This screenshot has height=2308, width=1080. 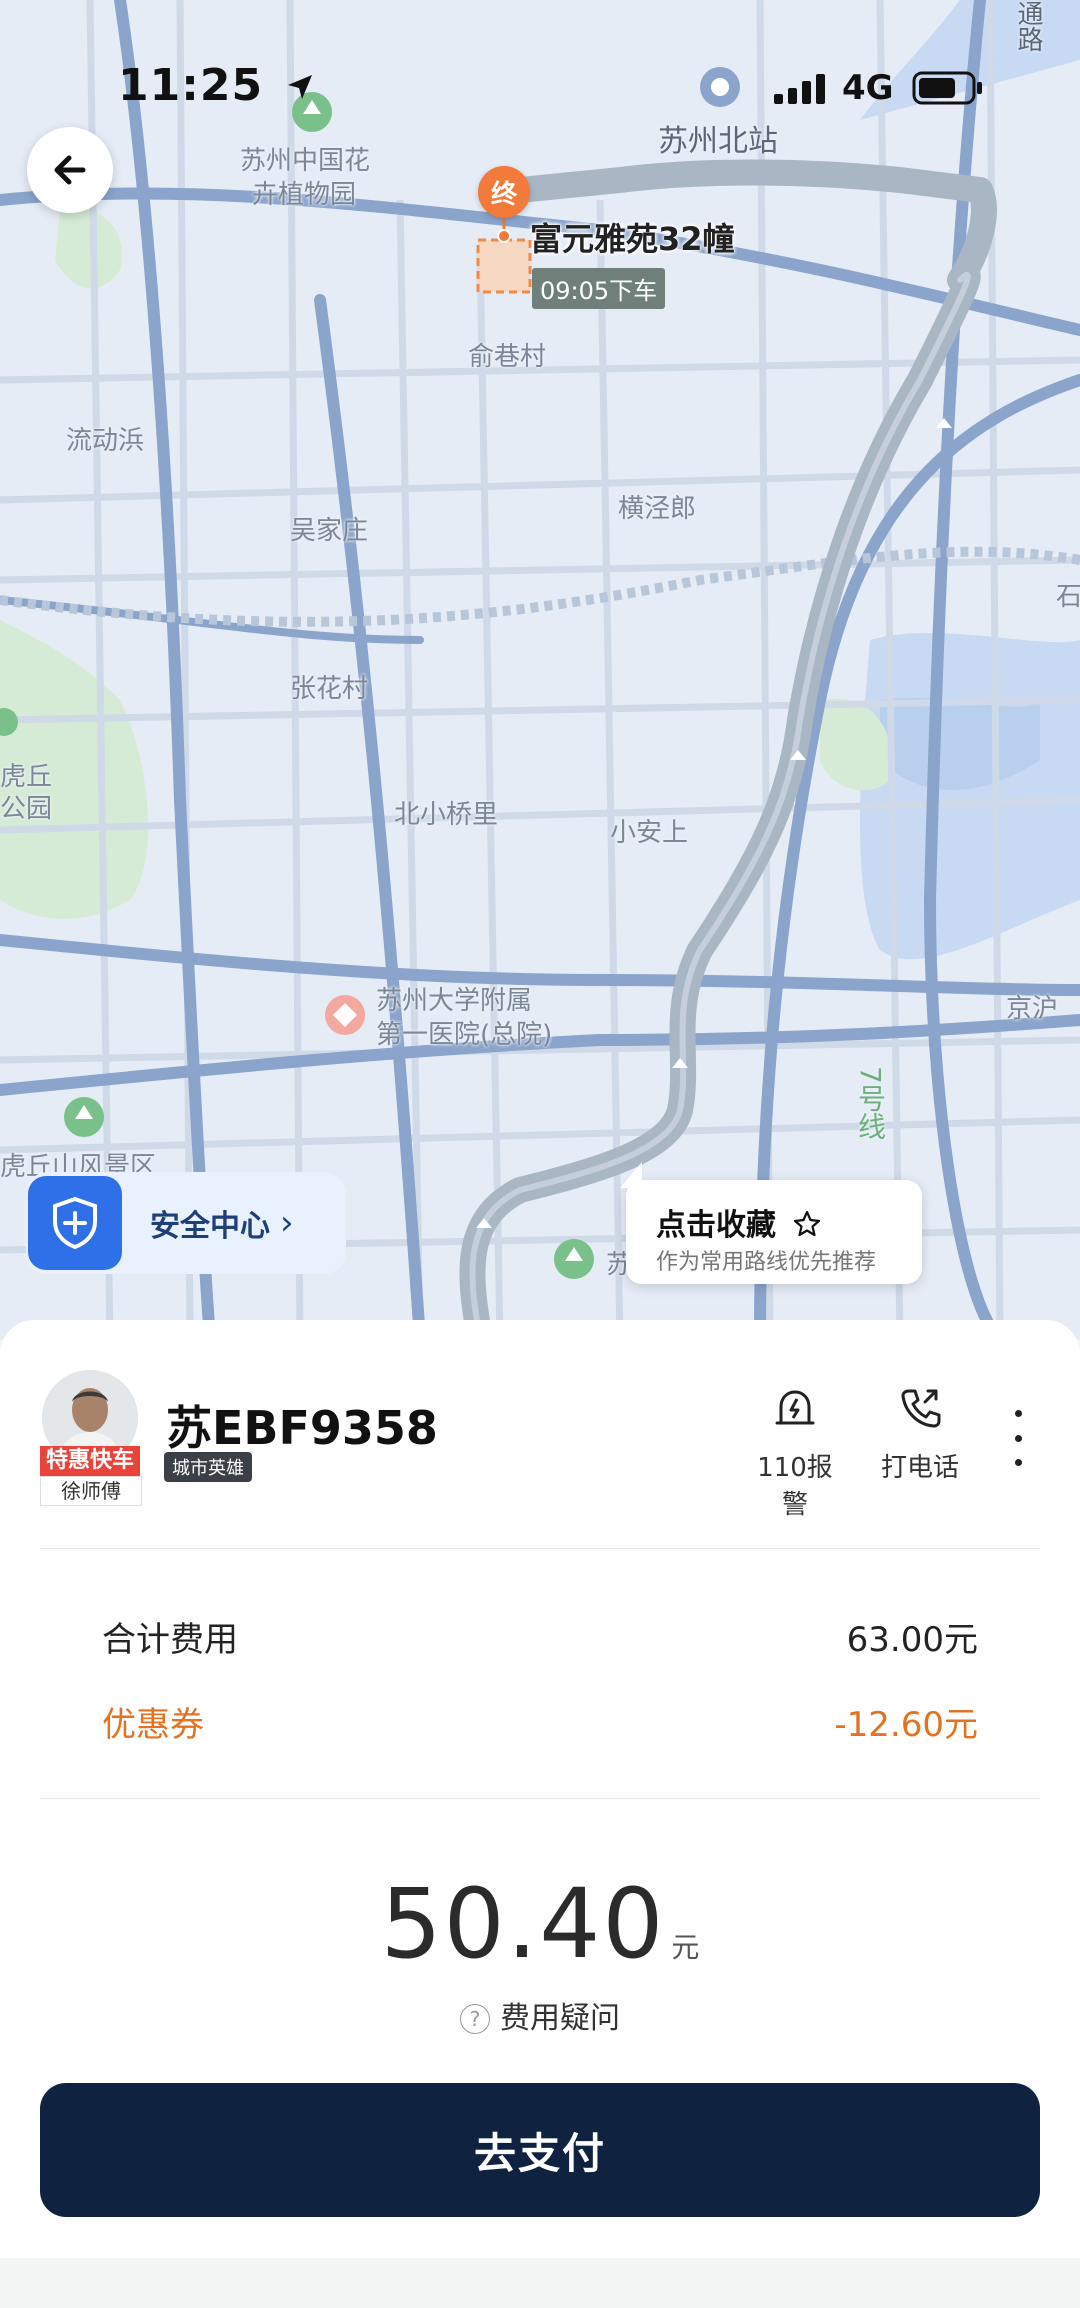 What do you see at coordinates (919, 1468) in the screenshot?
I see `call-driver-label: 打电话` at bounding box center [919, 1468].